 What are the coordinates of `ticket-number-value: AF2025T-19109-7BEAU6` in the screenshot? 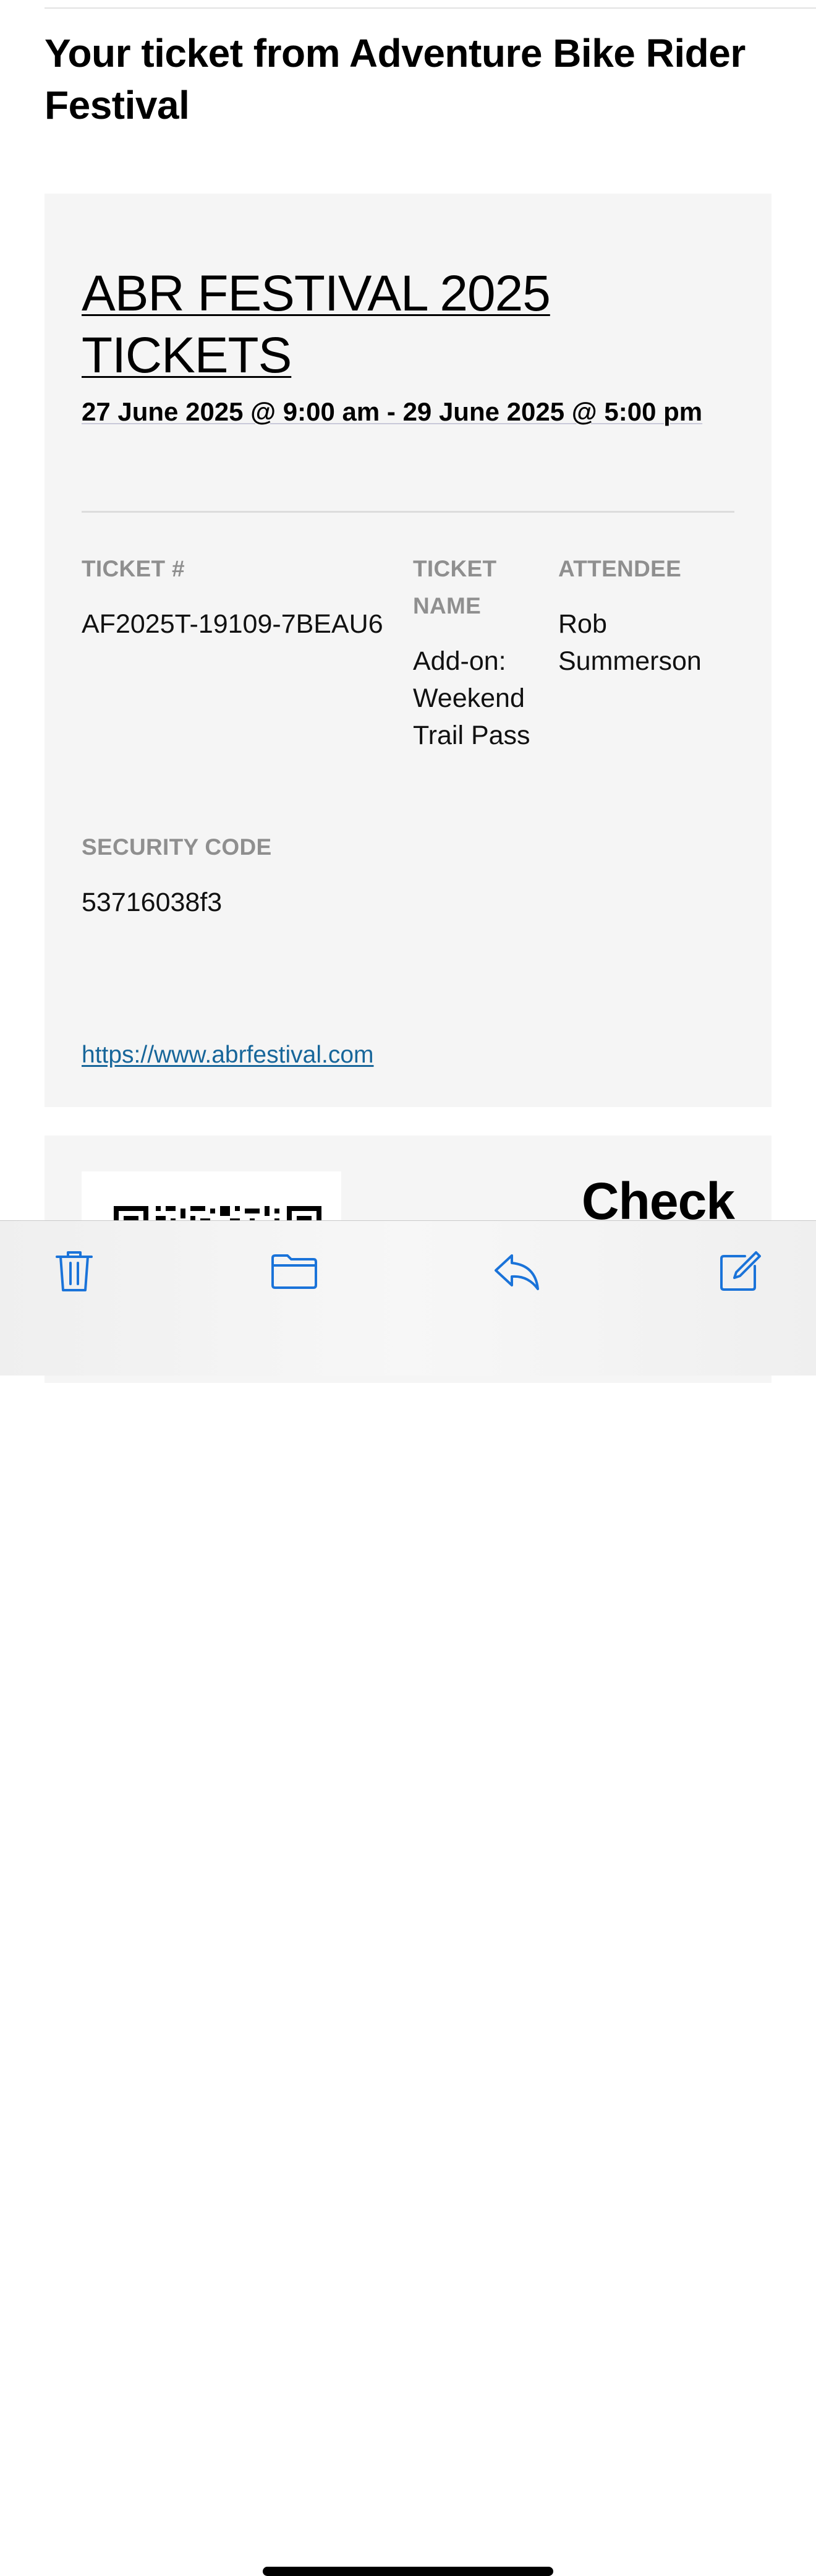 It's located at (232, 624).